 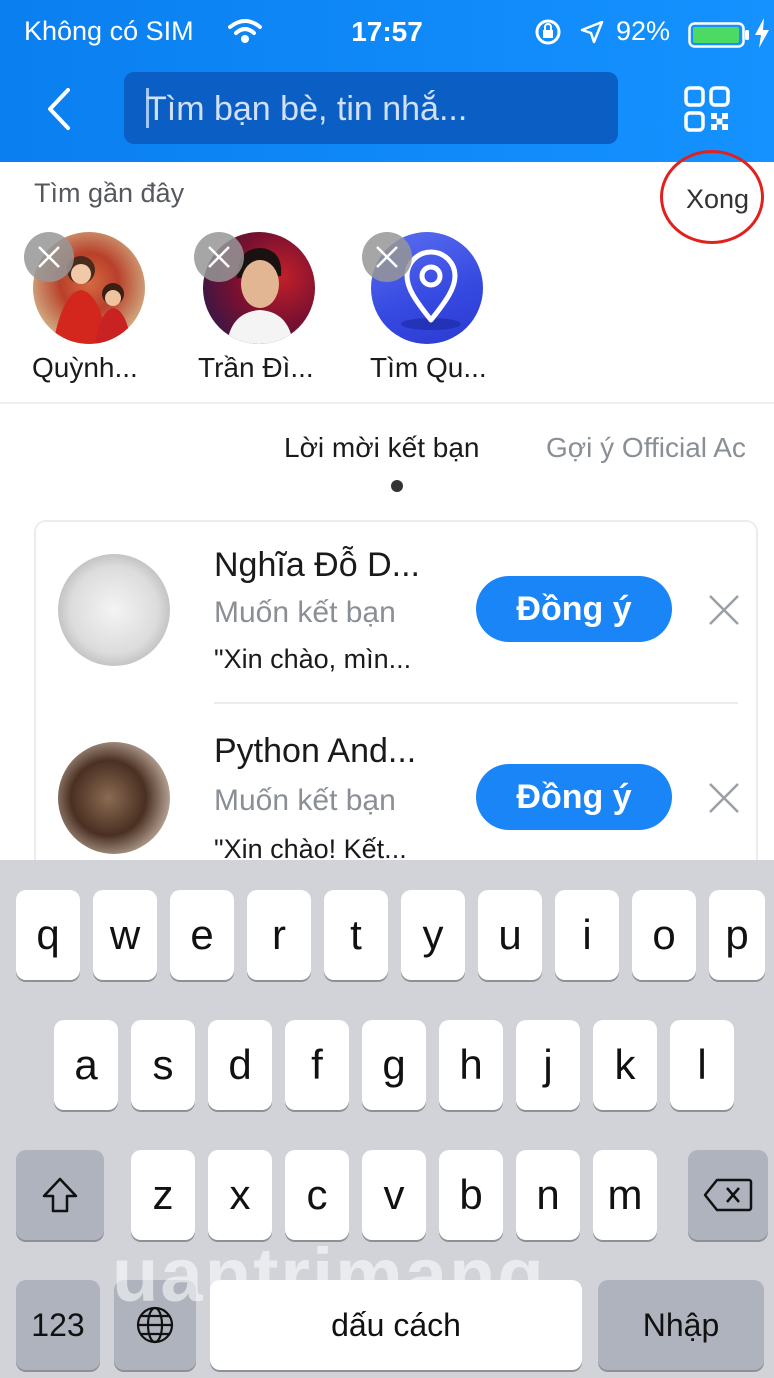 I want to click on battery-icon, so click(x=718, y=35).